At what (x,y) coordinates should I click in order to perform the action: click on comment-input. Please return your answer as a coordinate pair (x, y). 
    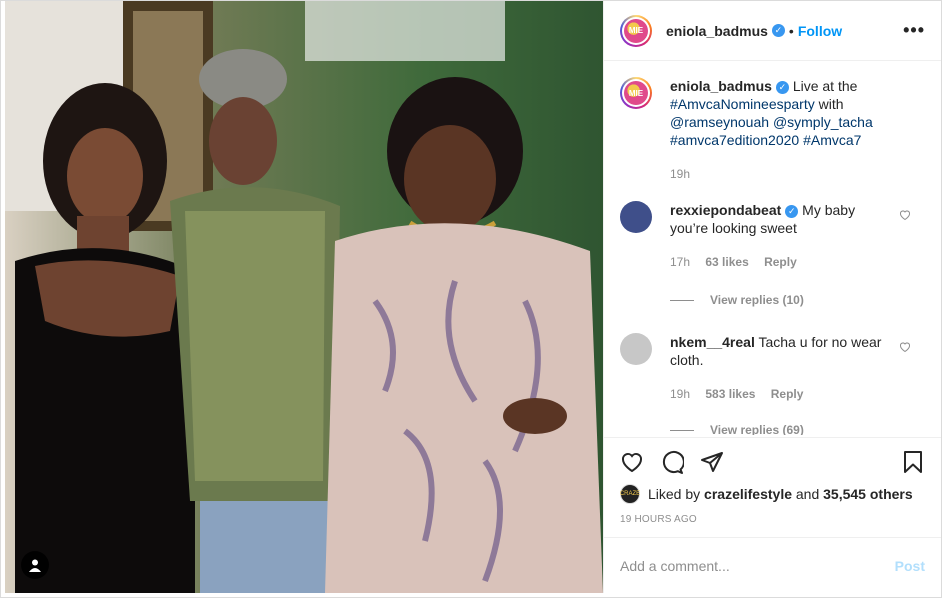
    Looking at the image, I should click on (757, 565).